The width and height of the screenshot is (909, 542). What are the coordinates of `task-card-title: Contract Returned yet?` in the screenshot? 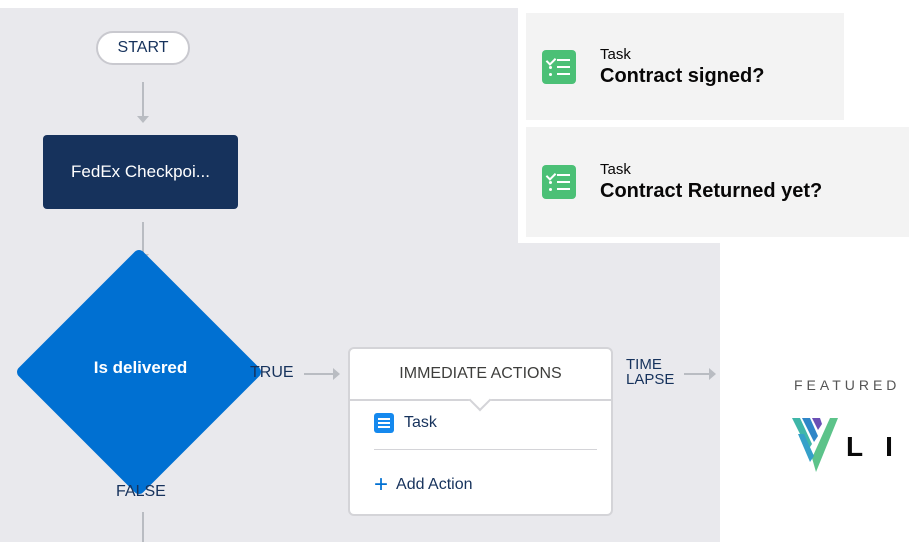 It's located at (711, 191).